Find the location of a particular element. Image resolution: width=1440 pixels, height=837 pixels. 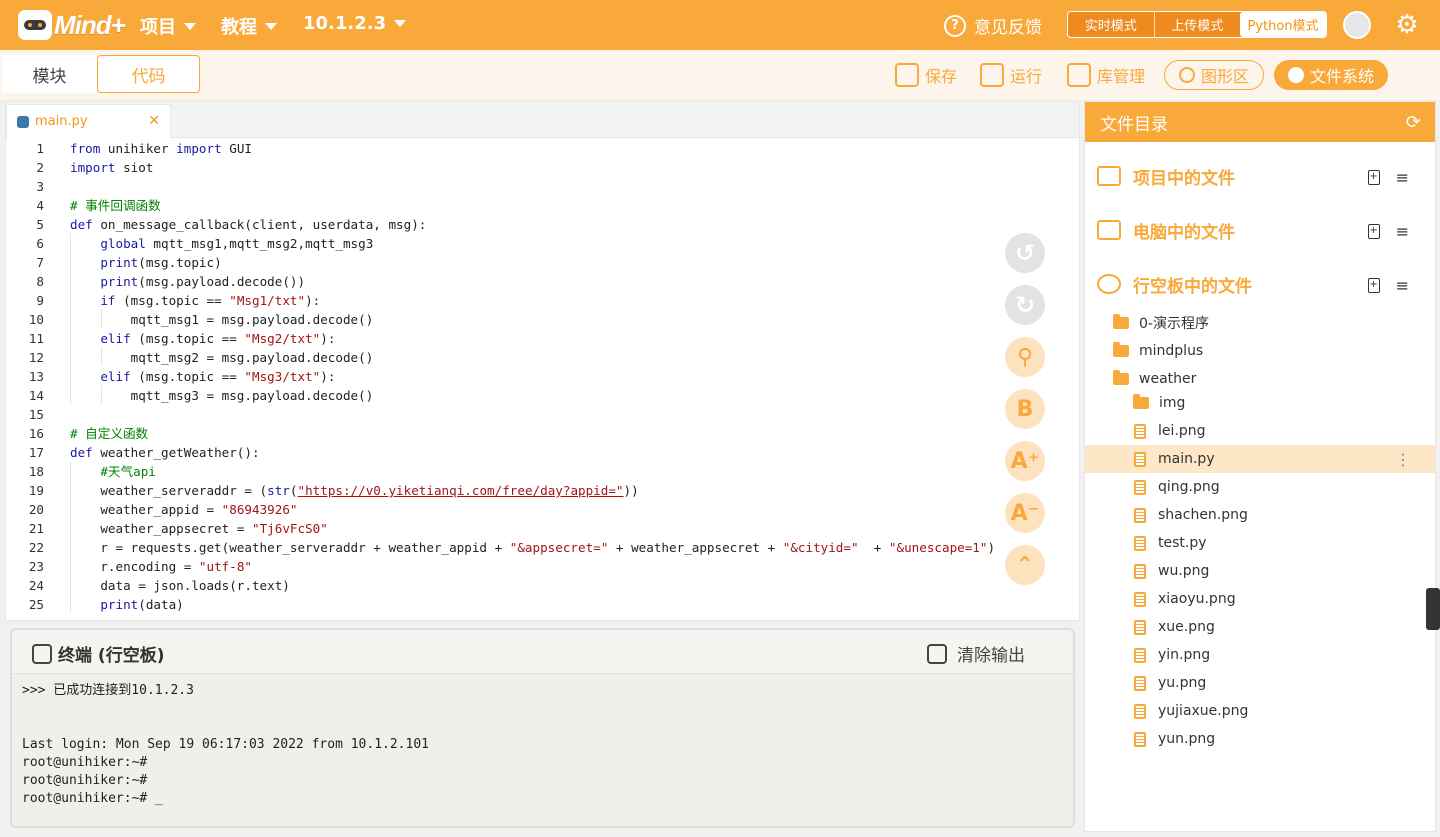

more-icon: ⋮ is located at coordinates (1403, 459).